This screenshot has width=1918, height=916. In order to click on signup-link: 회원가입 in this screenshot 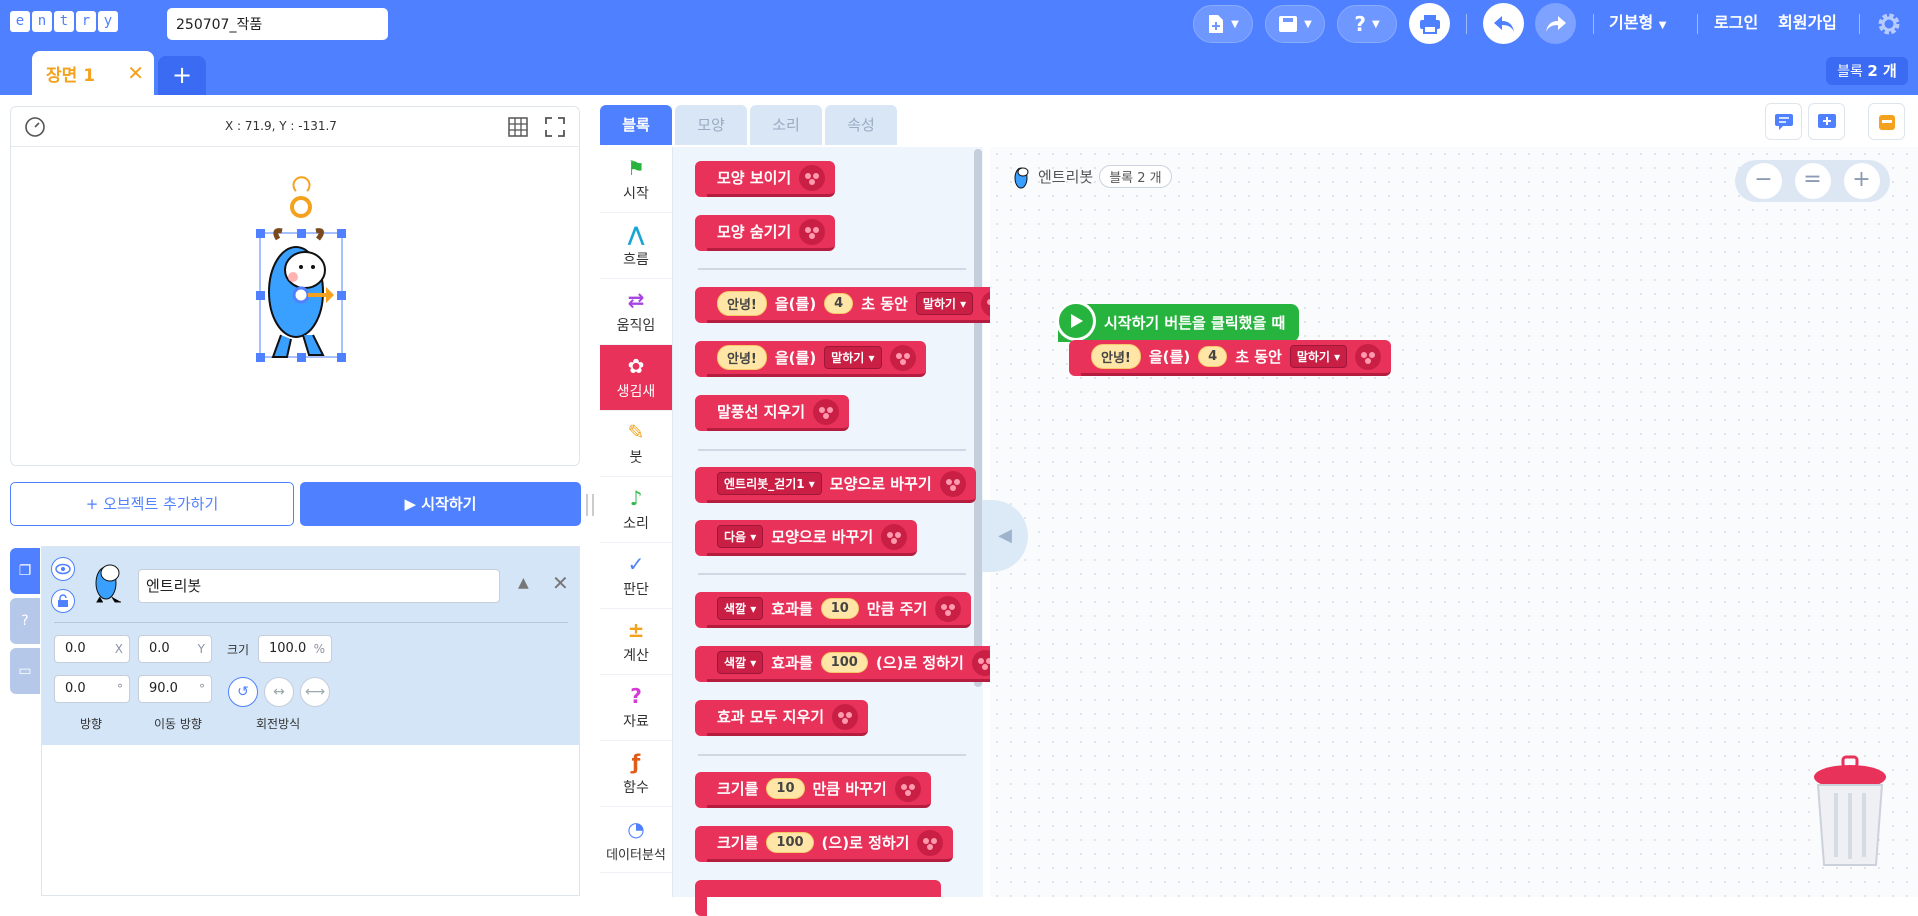, I will do `click(1807, 23)`.